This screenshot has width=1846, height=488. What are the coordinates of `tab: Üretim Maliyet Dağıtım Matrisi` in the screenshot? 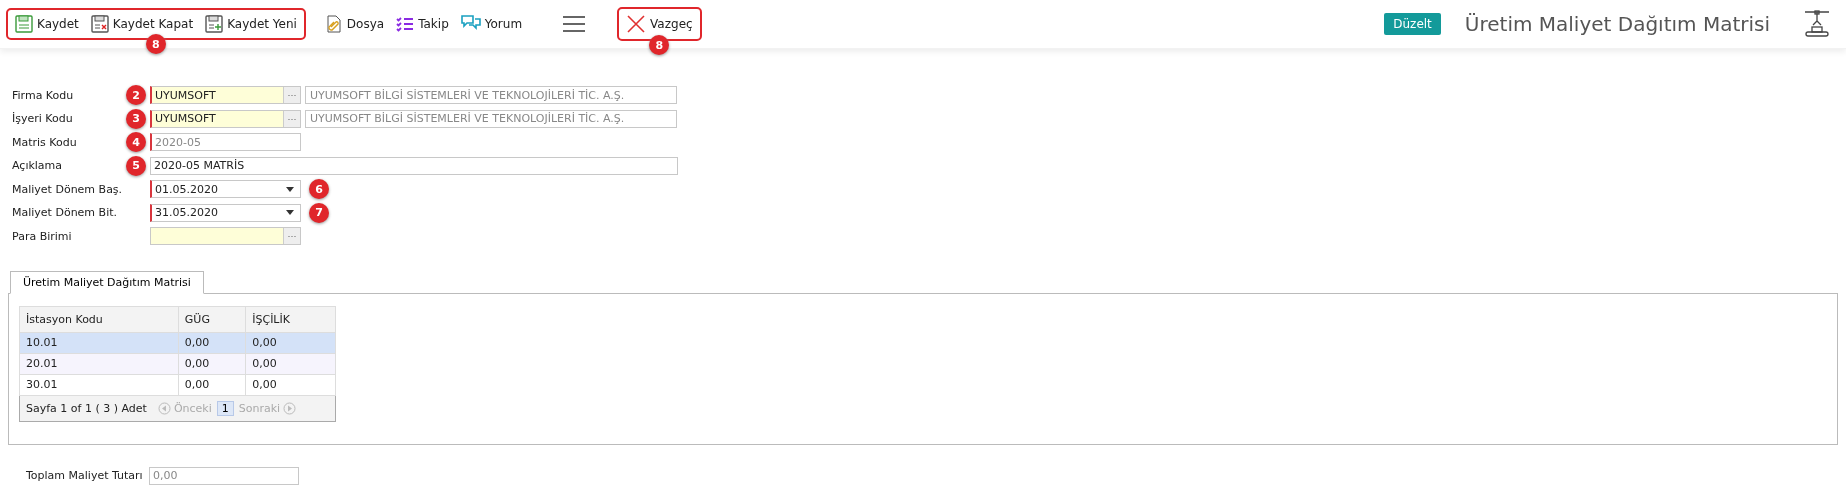 It's located at (107, 282).